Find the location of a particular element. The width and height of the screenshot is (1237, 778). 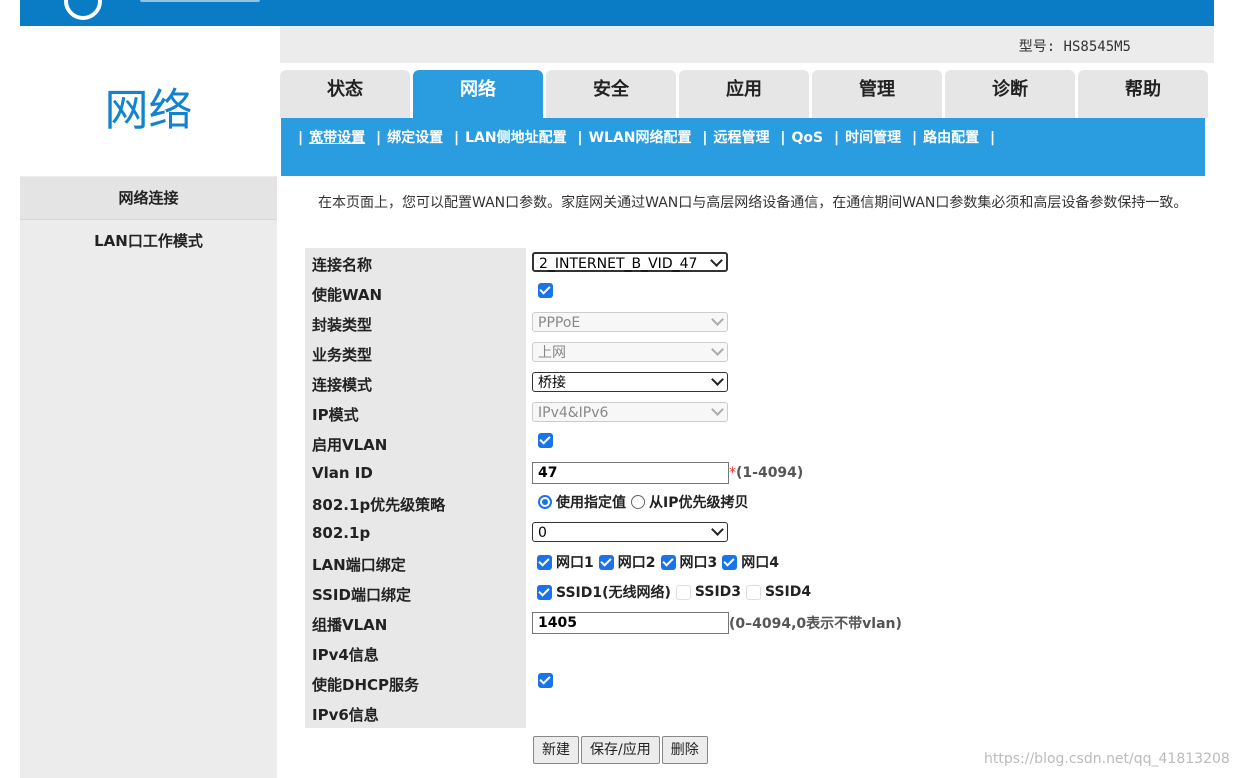

subnav-route: 路由配置 is located at coordinates (951, 138).